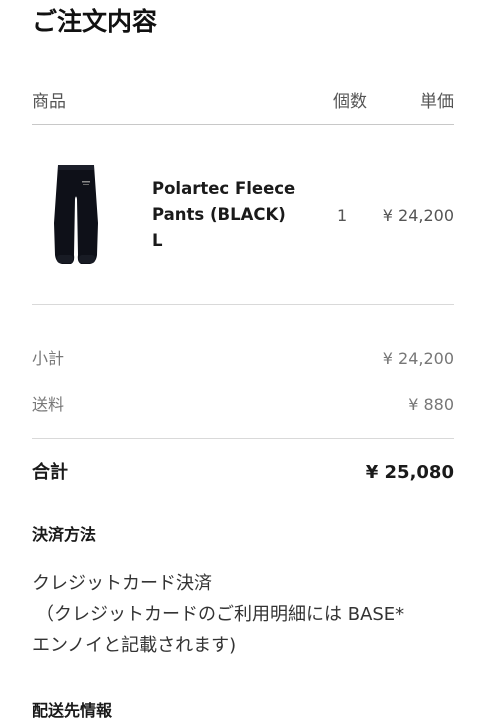 This screenshot has height=722, width=486. Describe the element at coordinates (437, 102) in the screenshot. I see `column-header-unit-price: 単価` at that location.